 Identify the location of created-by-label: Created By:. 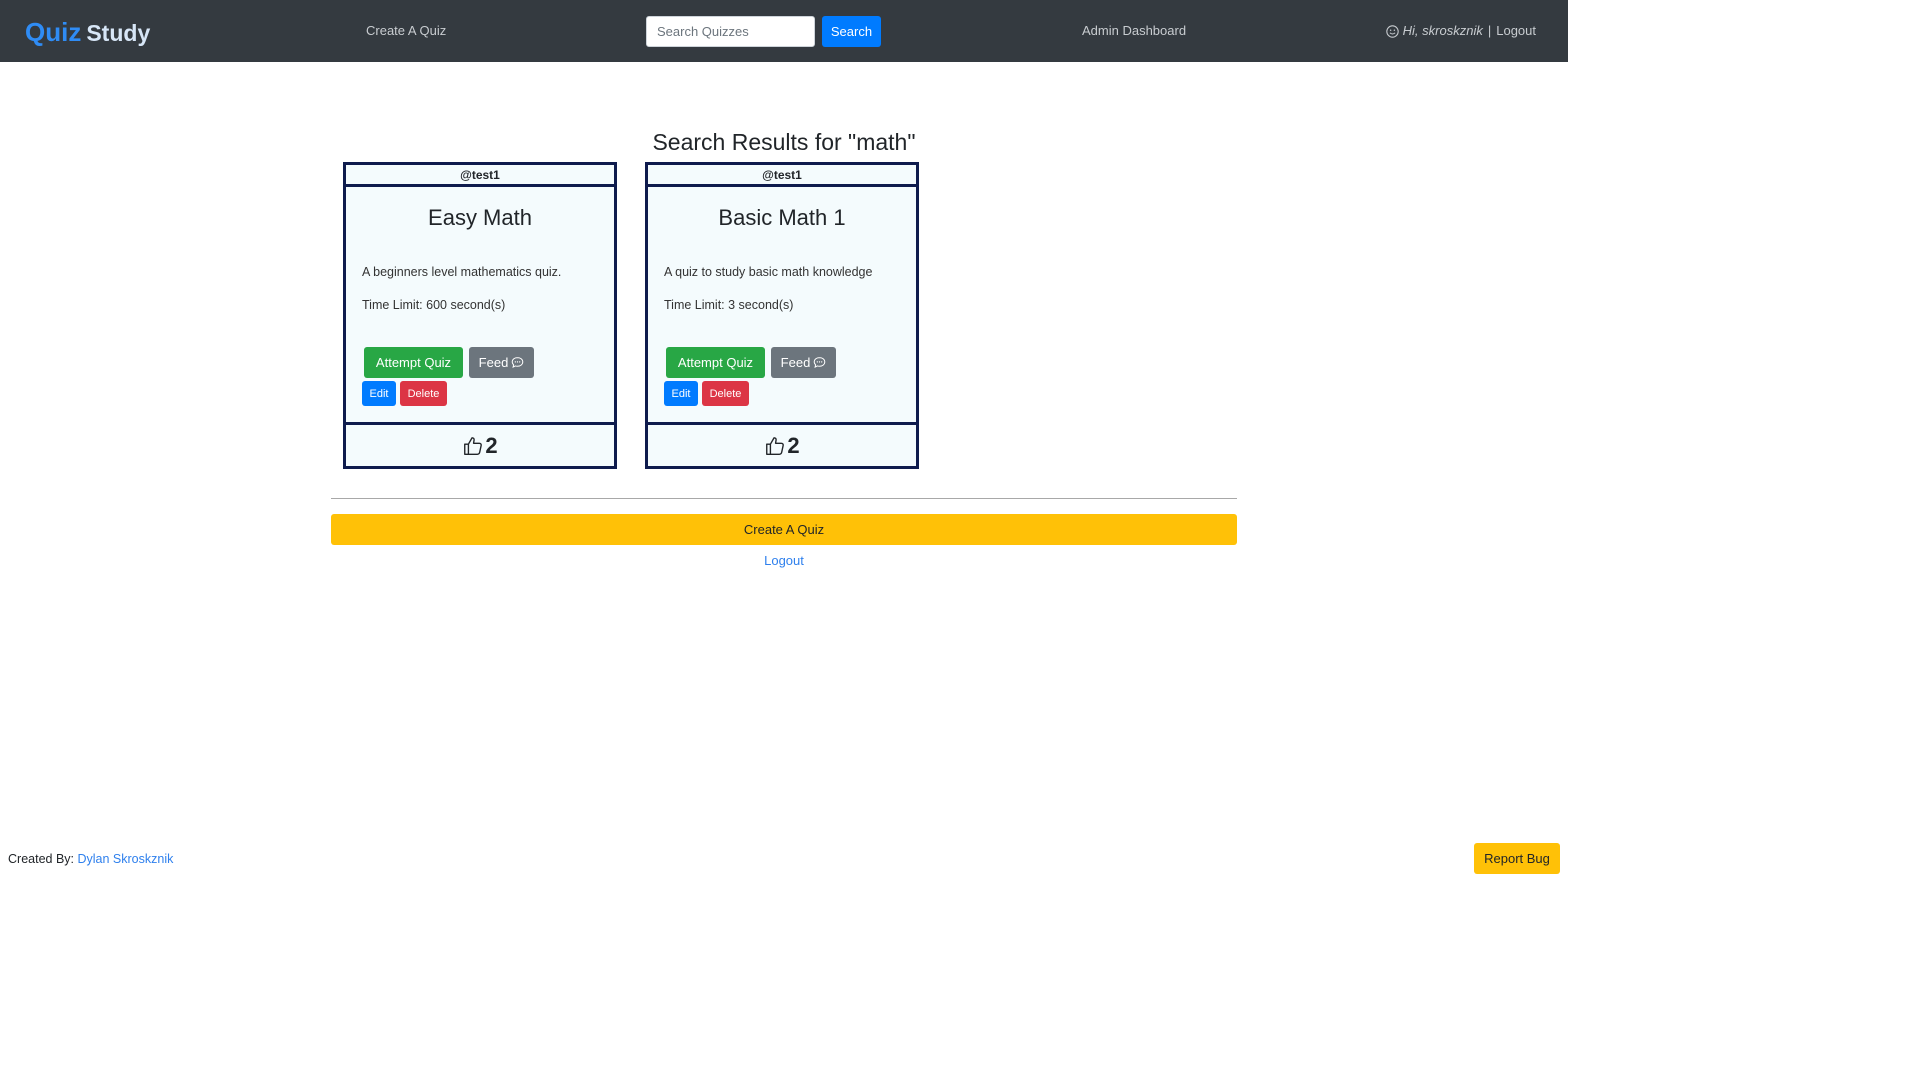
(41, 859).